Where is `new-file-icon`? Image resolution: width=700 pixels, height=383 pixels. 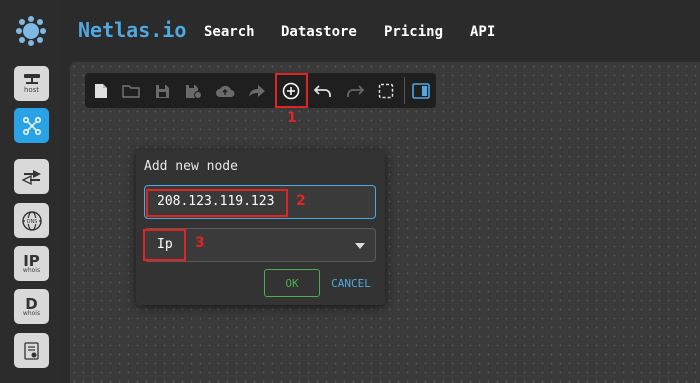 new-file-icon is located at coordinates (101, 91).